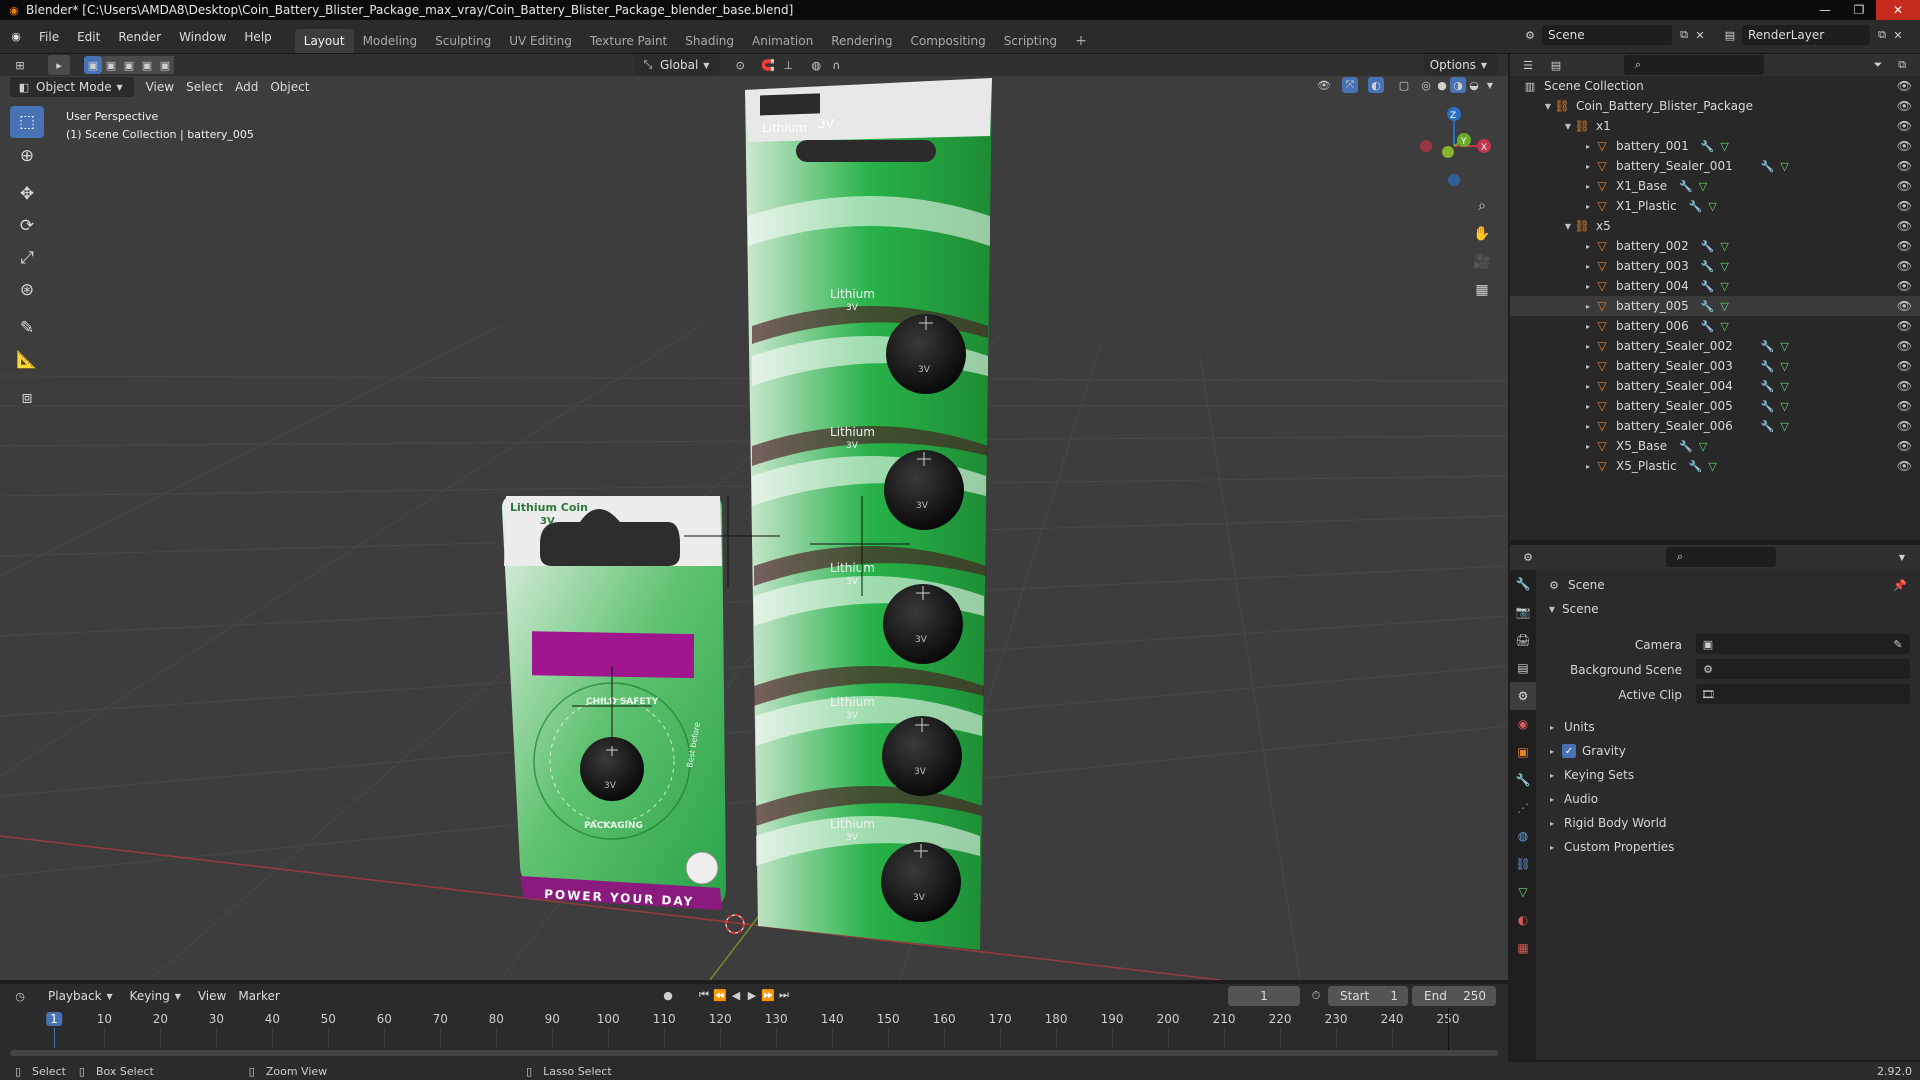  Describe the element at coordinates (27, 226) in the screenshot. I see `rotate-tool: ⟳` at that location.